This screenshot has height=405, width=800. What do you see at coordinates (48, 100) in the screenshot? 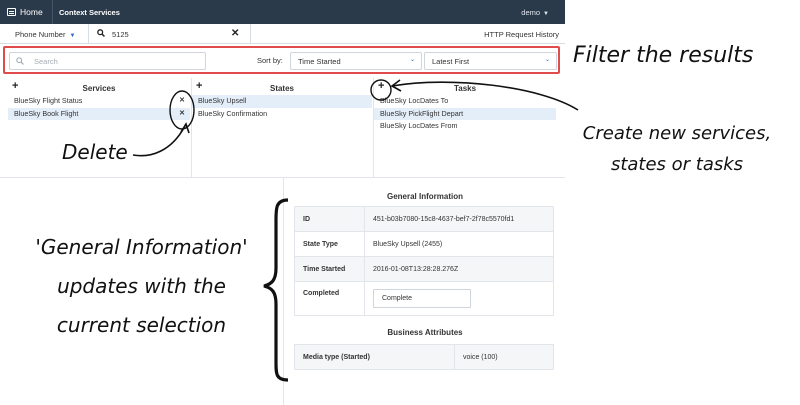
I see `service-label: BlueSky Flight Status` at bounding box center [48, 100].